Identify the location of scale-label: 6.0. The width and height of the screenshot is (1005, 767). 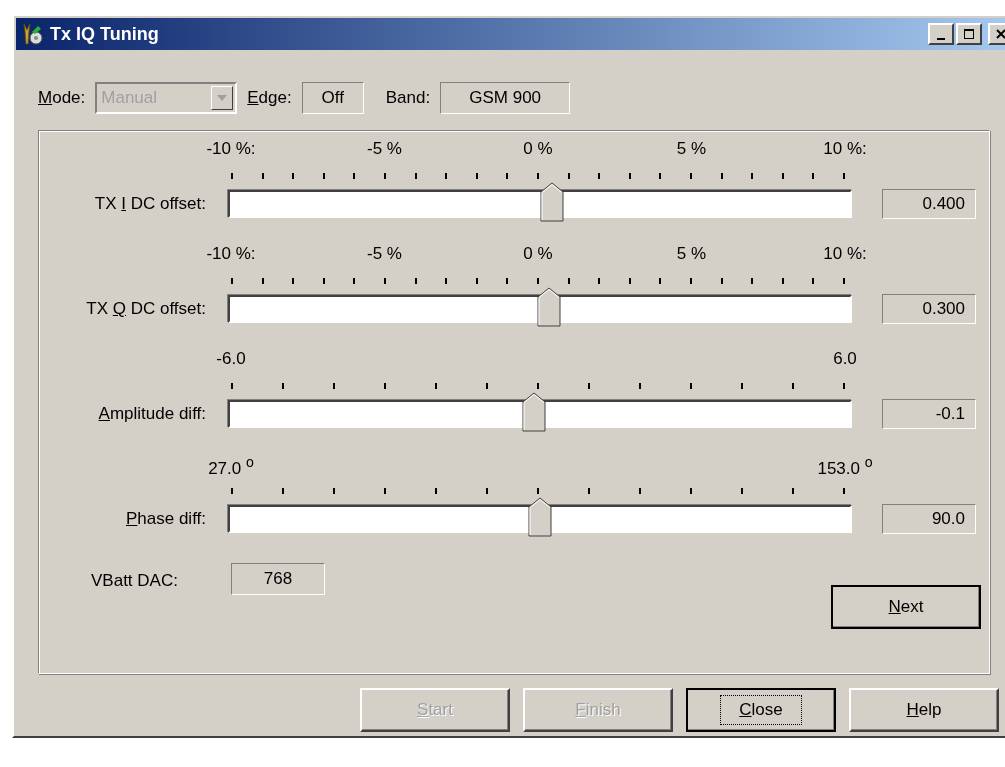
(845, 359).